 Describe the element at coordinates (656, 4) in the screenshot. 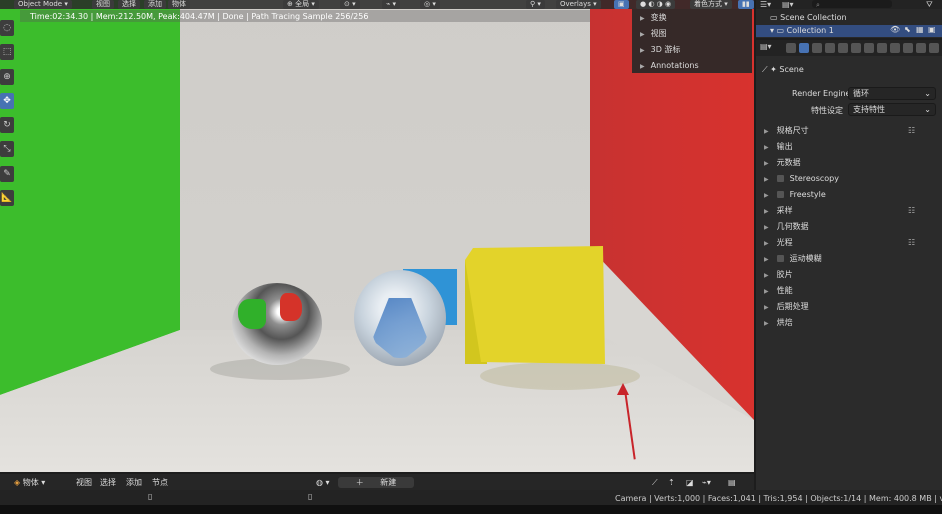

I see `shading-modes: ● ◐ ◑ ◉` at that location.